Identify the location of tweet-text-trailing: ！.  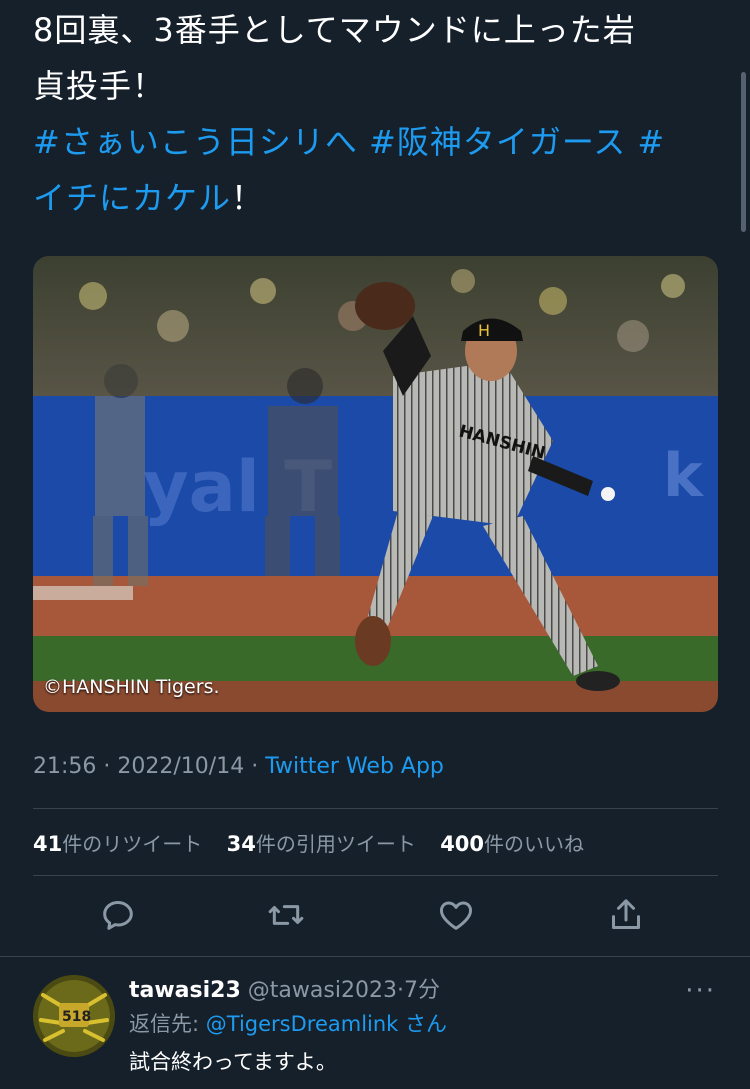
(248, 198).